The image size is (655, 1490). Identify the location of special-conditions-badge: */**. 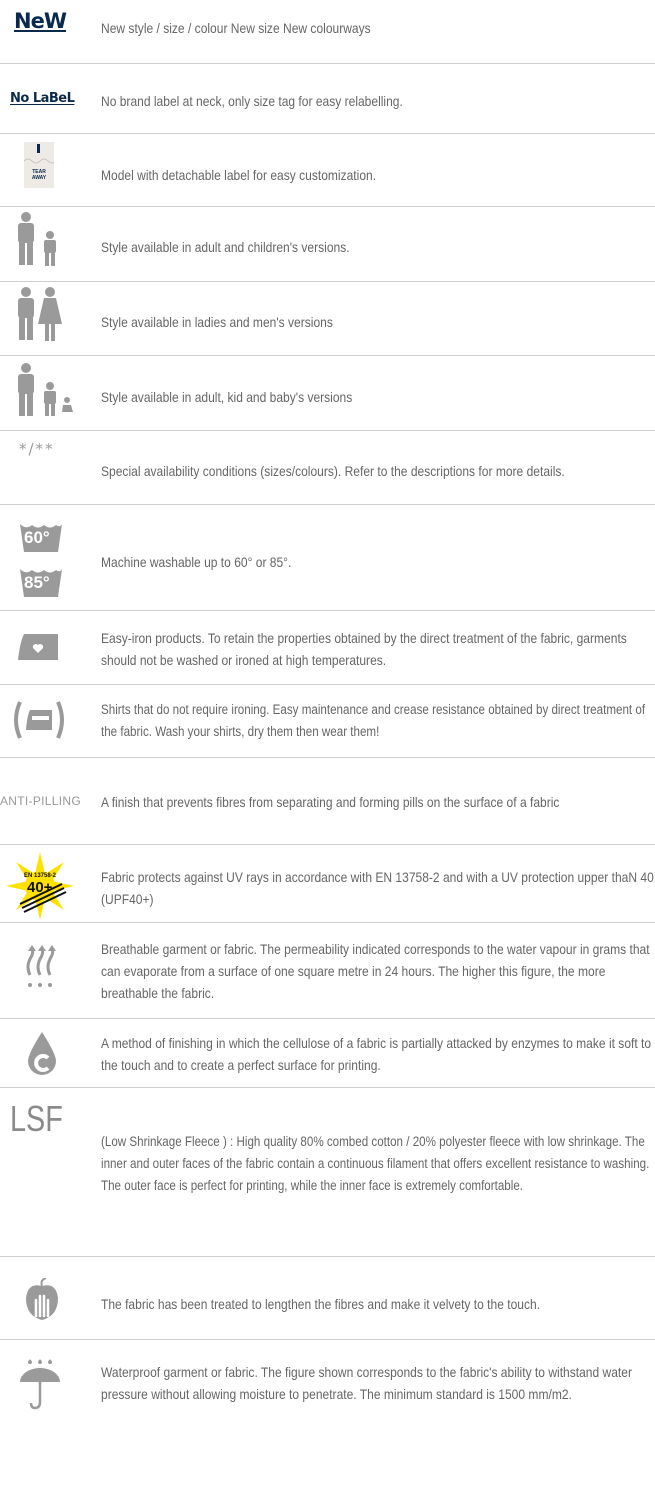
(37, 449).